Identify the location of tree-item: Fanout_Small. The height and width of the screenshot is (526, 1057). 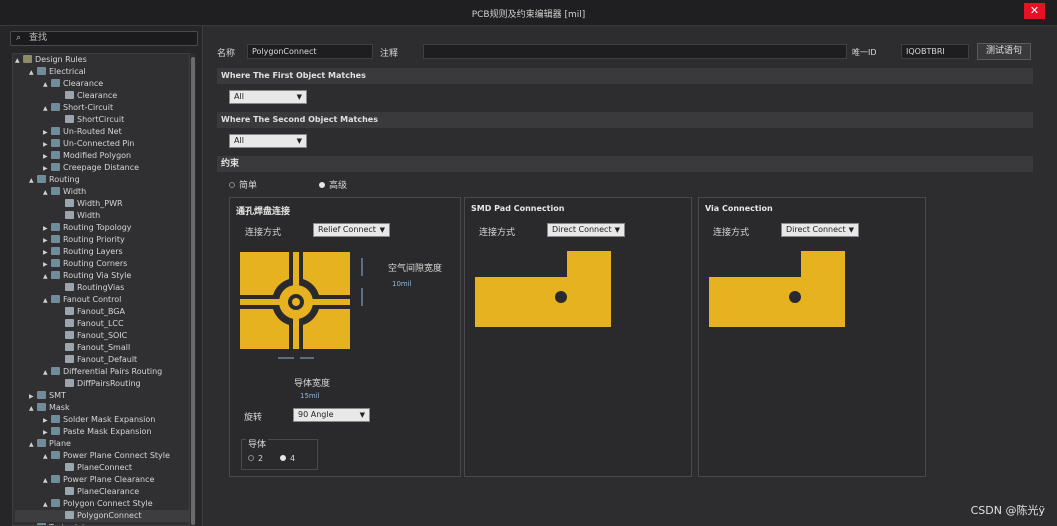
(102, 348).